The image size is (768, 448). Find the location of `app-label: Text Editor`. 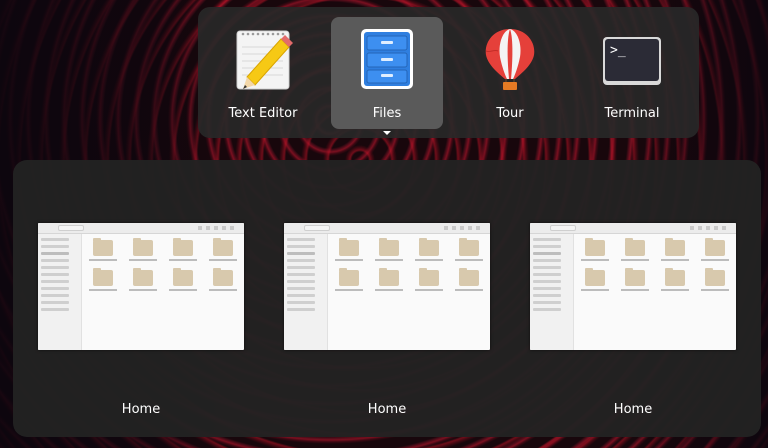

app-label: Text Editor is located at coordinates (263, 113).